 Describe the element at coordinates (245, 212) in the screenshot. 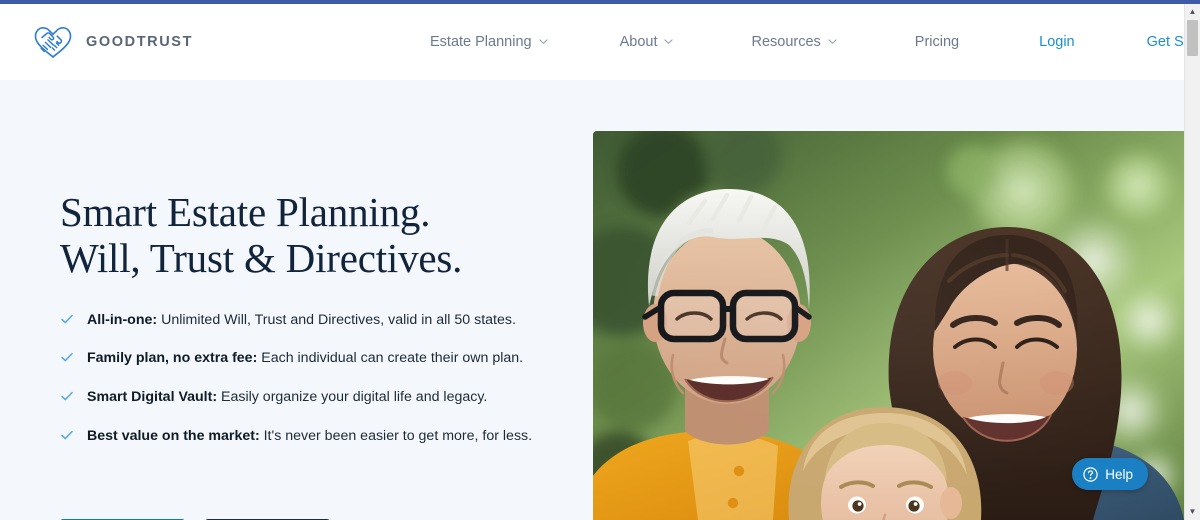

I see `headline-line-1: Smart Estate Planning.` at that location.